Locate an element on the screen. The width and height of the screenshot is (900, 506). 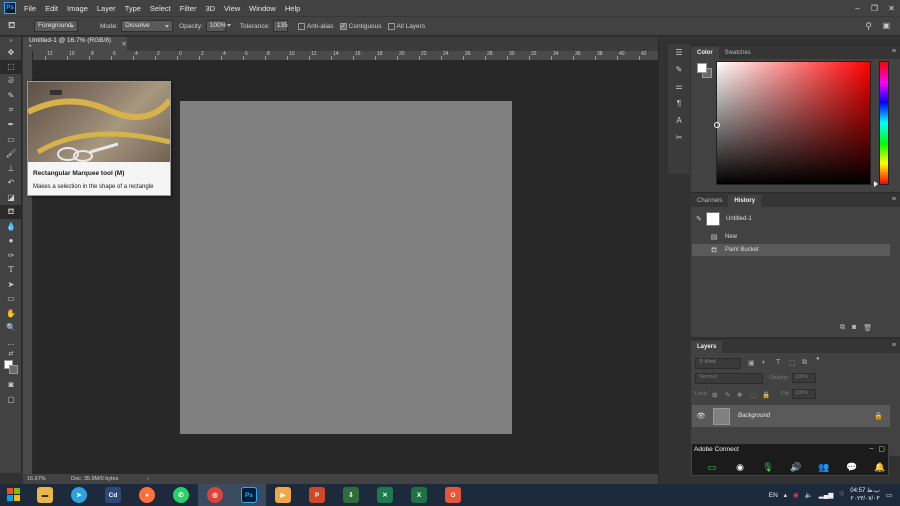
paint-bucket-tool-preset-icon: ⛾ is located at coordinates (18, 26).